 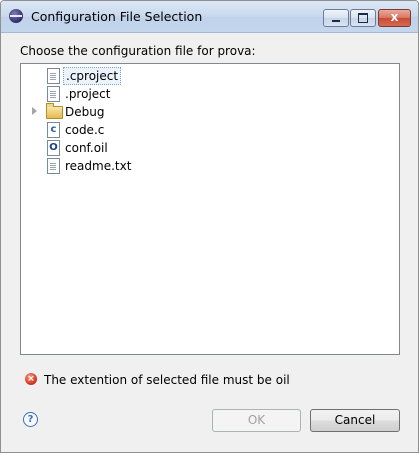 I want to click on help-icon: ?, so click(x=30, y=419).